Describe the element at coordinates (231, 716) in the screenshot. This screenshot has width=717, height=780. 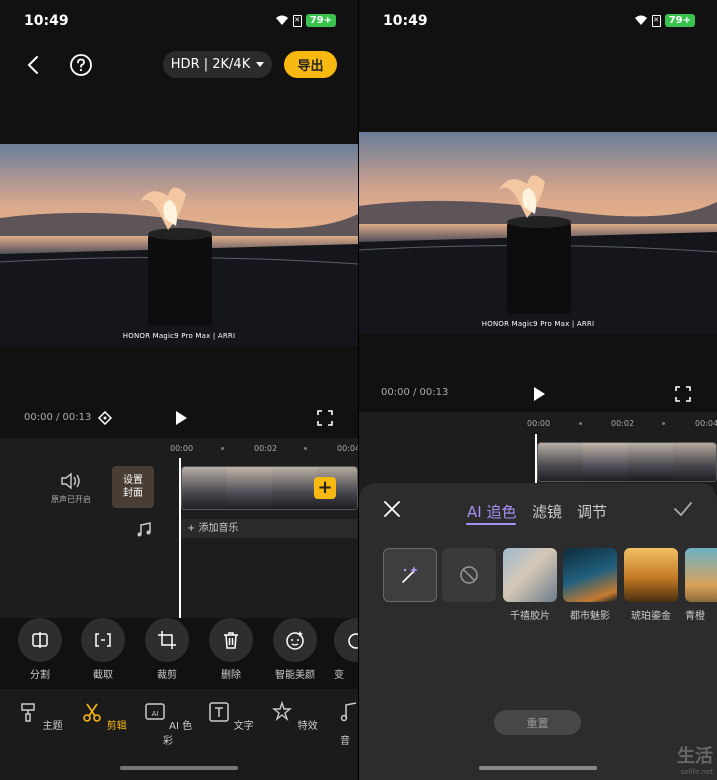
I see `nav-text: 文字` at that location.